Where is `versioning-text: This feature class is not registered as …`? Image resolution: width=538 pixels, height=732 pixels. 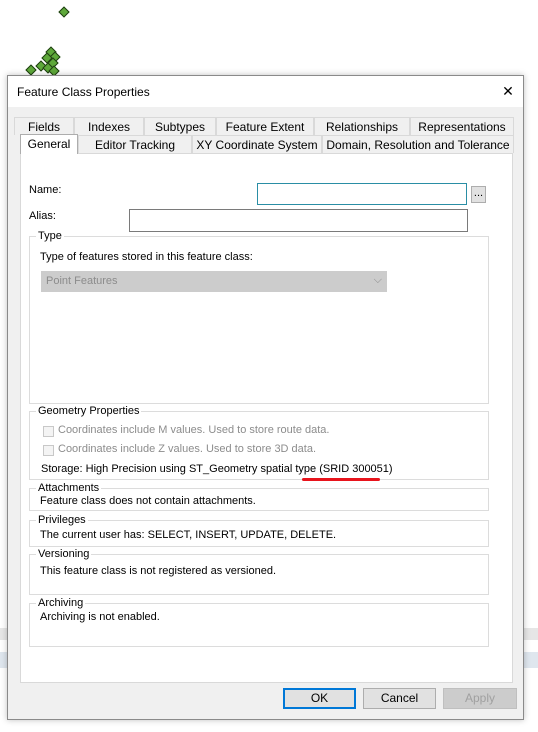
versioning-text: This feature class is not registered as … is located at coordinates (158, 571).